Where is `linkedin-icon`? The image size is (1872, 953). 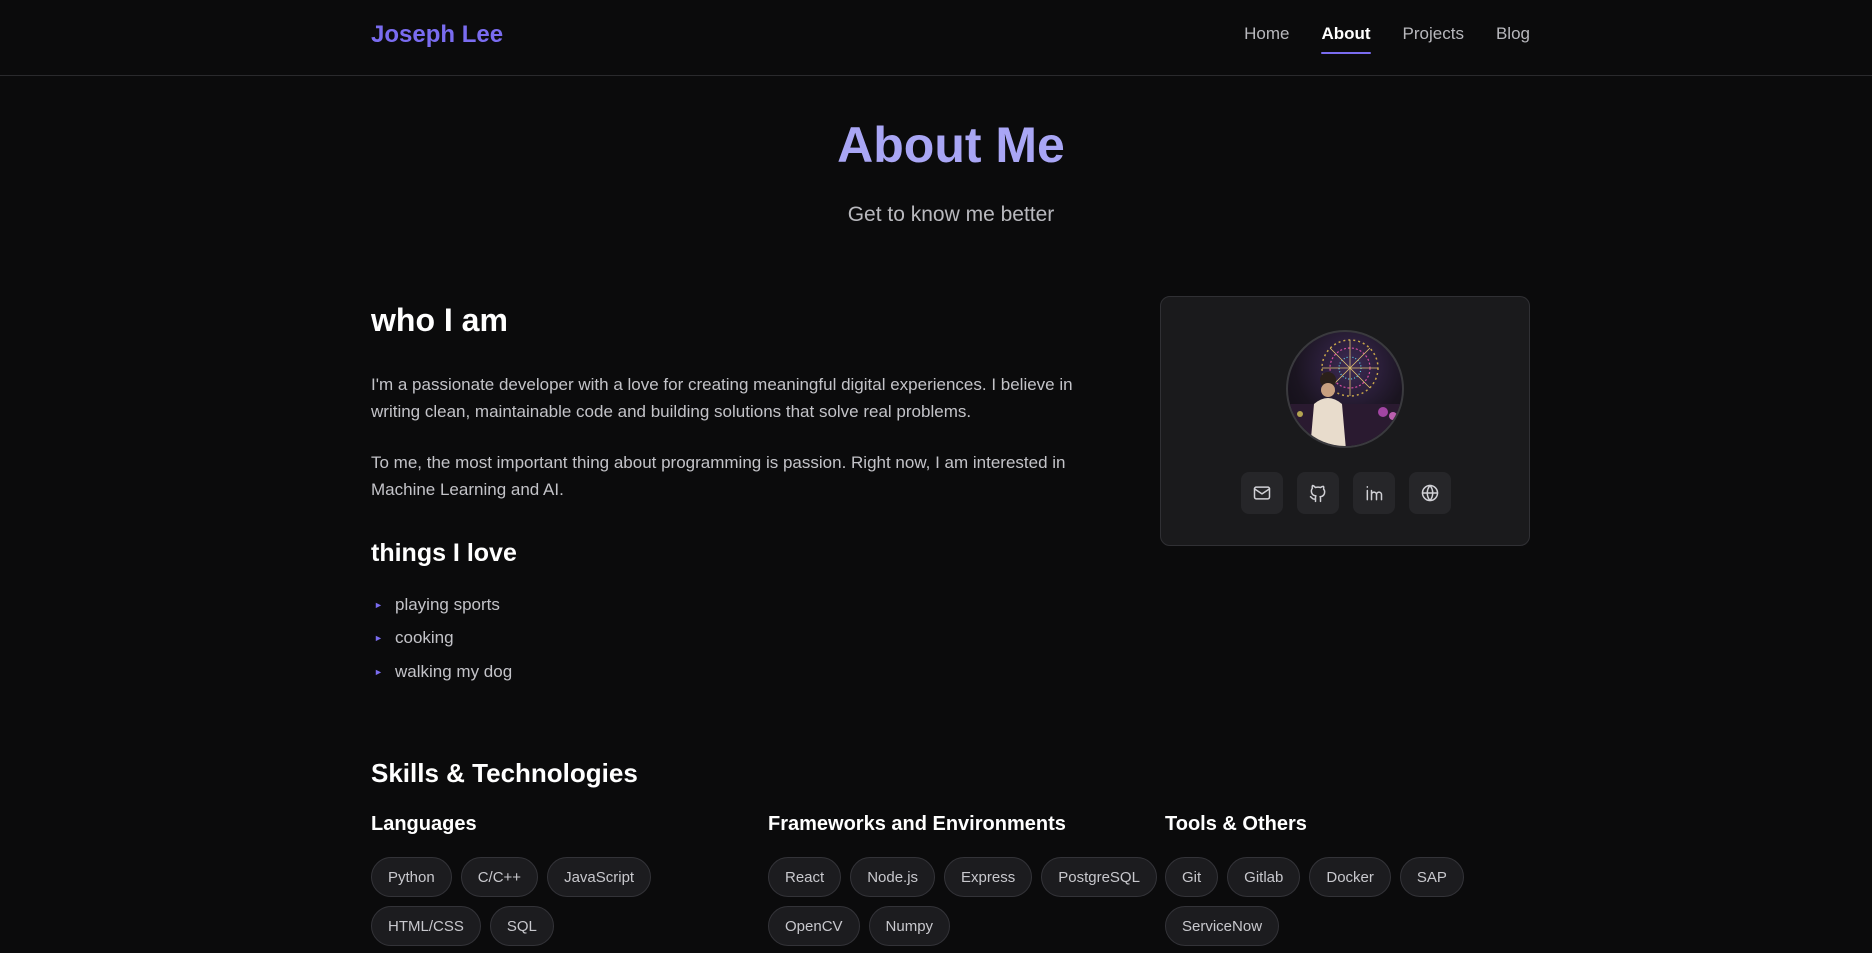 linkedin-icon is located at coordinates (1374, 493).